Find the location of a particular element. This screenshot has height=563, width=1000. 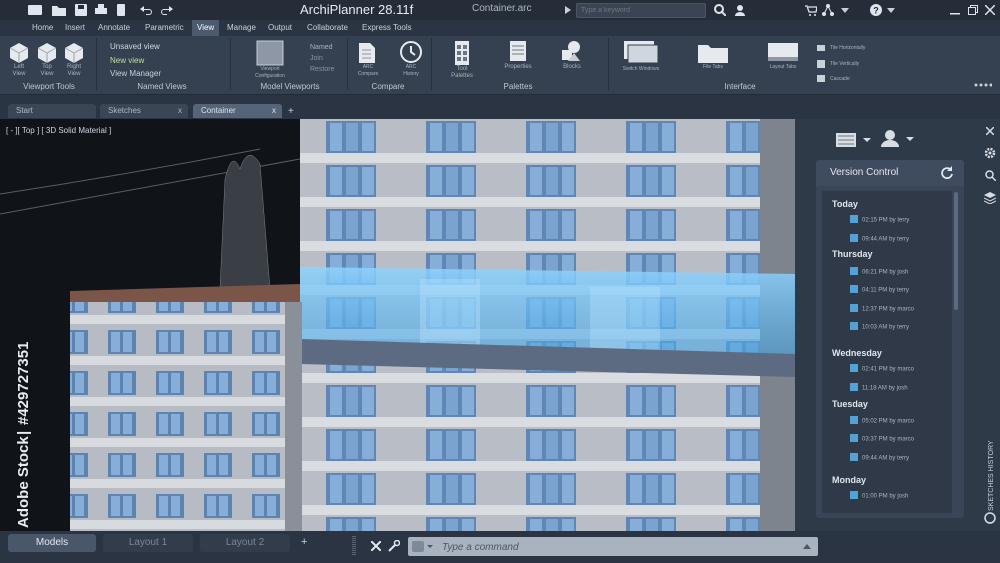

open-folder-icon is located at coordinates (59, 10).